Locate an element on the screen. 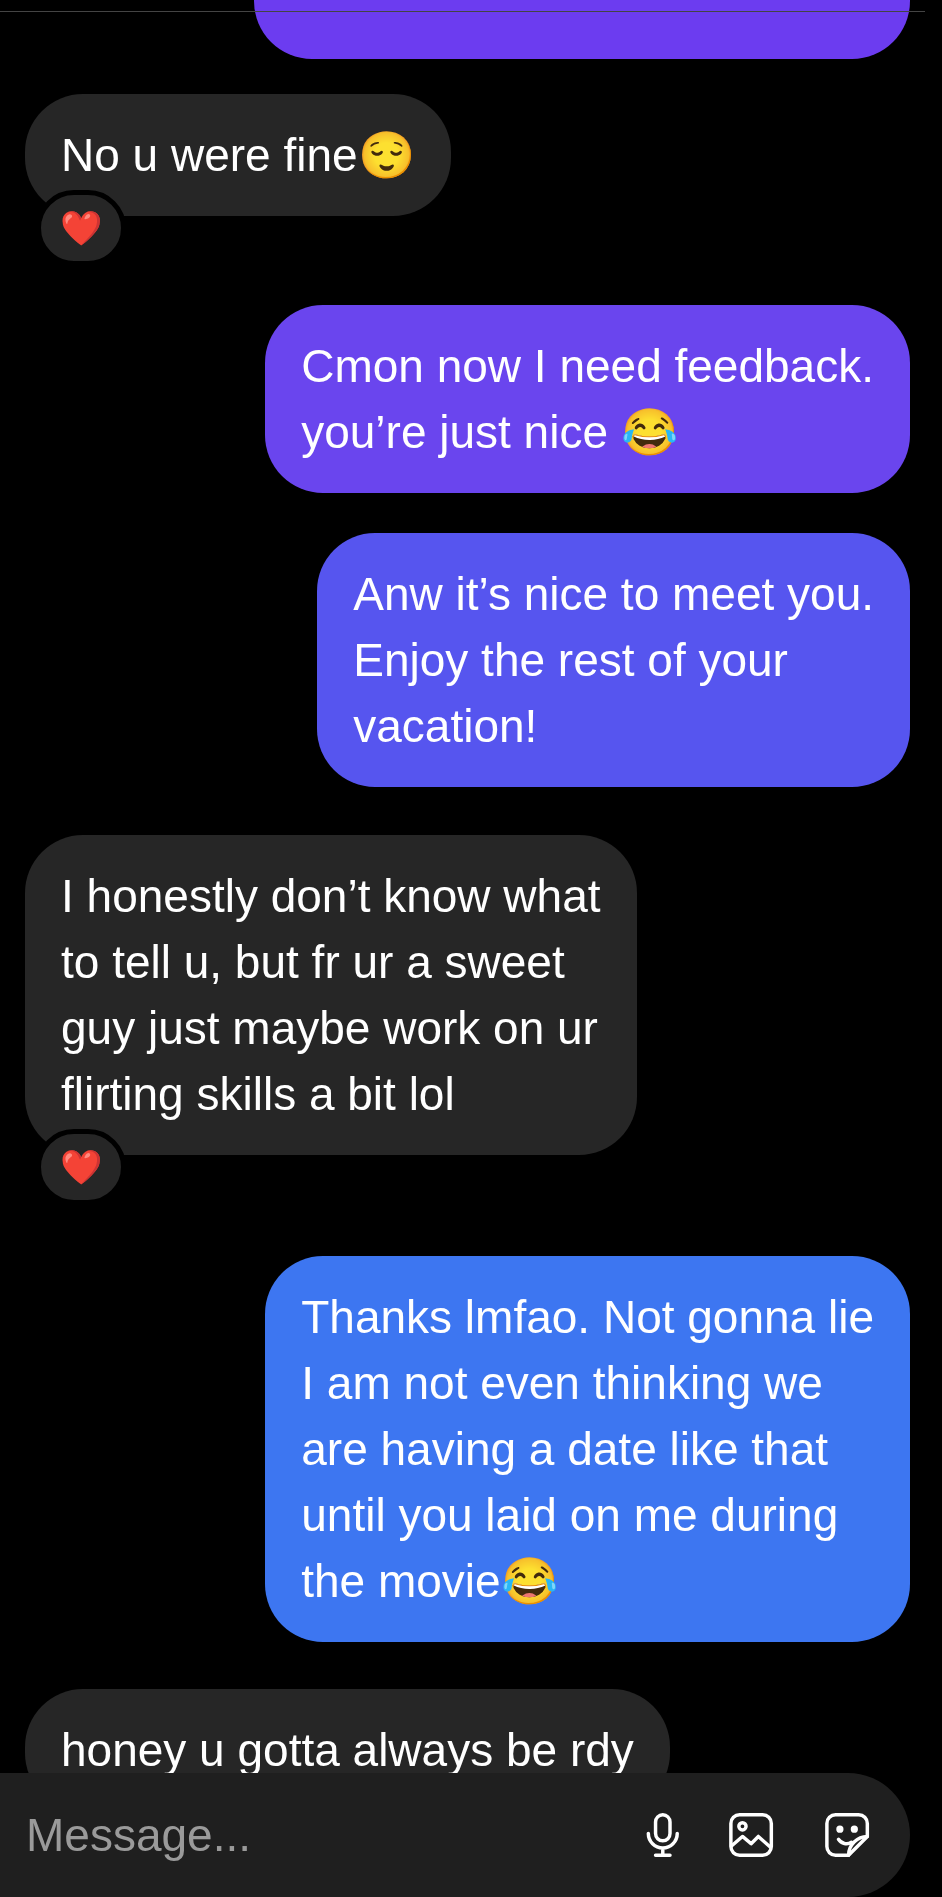 The width and height of the screenshot is (942, 1897). sent-message-bubble: Cmon now I need feedback. you’re just nice 😂 is located at coordinates (587, 399).